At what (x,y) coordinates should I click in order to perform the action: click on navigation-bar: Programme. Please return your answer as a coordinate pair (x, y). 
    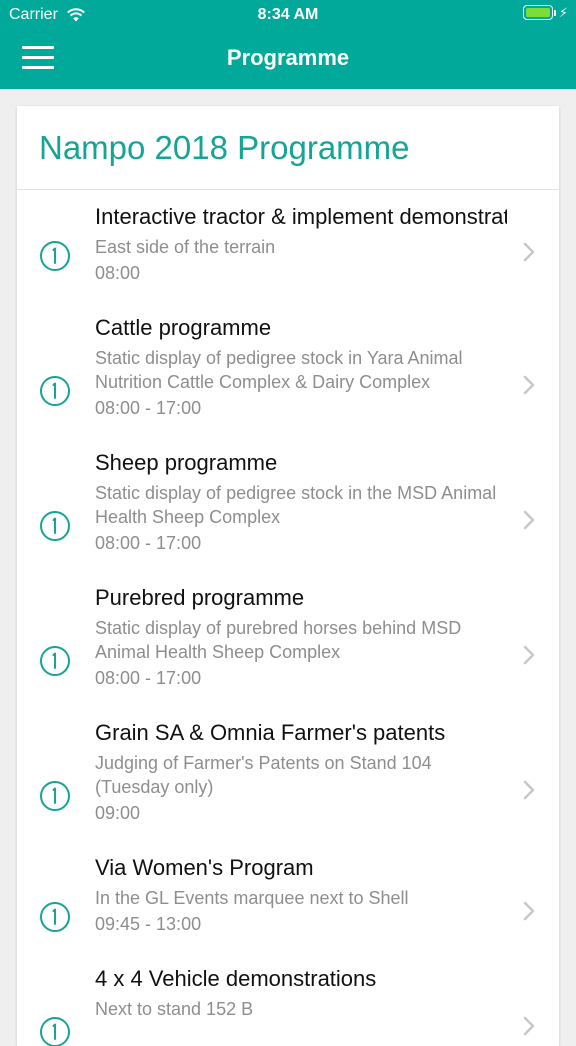
    Looking at the image, I should click on (288, 59).